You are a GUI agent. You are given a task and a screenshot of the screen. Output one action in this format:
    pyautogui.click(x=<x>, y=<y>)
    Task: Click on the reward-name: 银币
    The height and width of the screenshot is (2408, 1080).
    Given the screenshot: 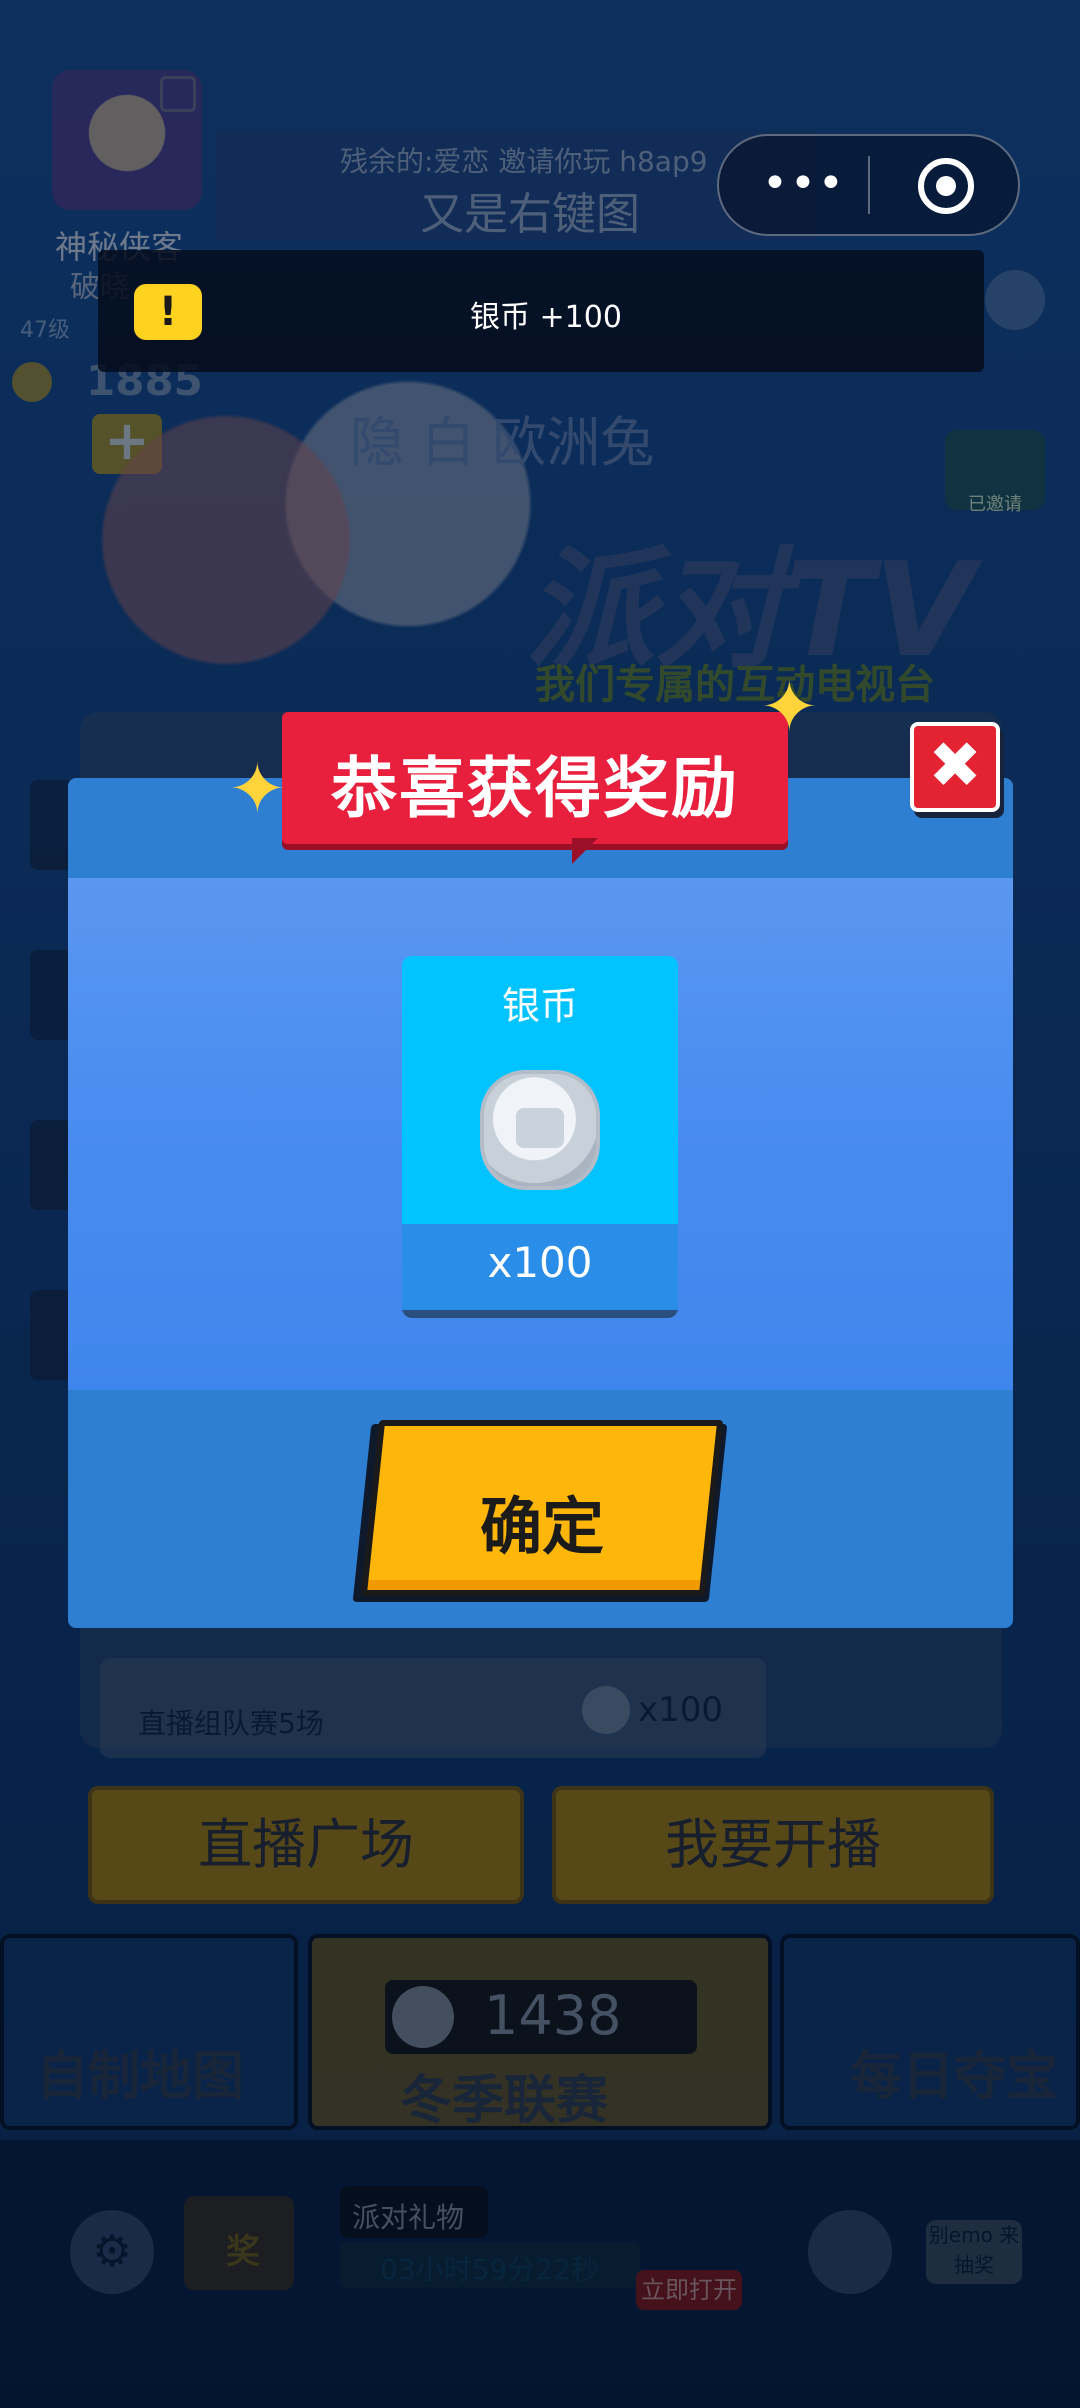 What is the action you would take?
    pyautogui.click(x=539, y=1006)
    